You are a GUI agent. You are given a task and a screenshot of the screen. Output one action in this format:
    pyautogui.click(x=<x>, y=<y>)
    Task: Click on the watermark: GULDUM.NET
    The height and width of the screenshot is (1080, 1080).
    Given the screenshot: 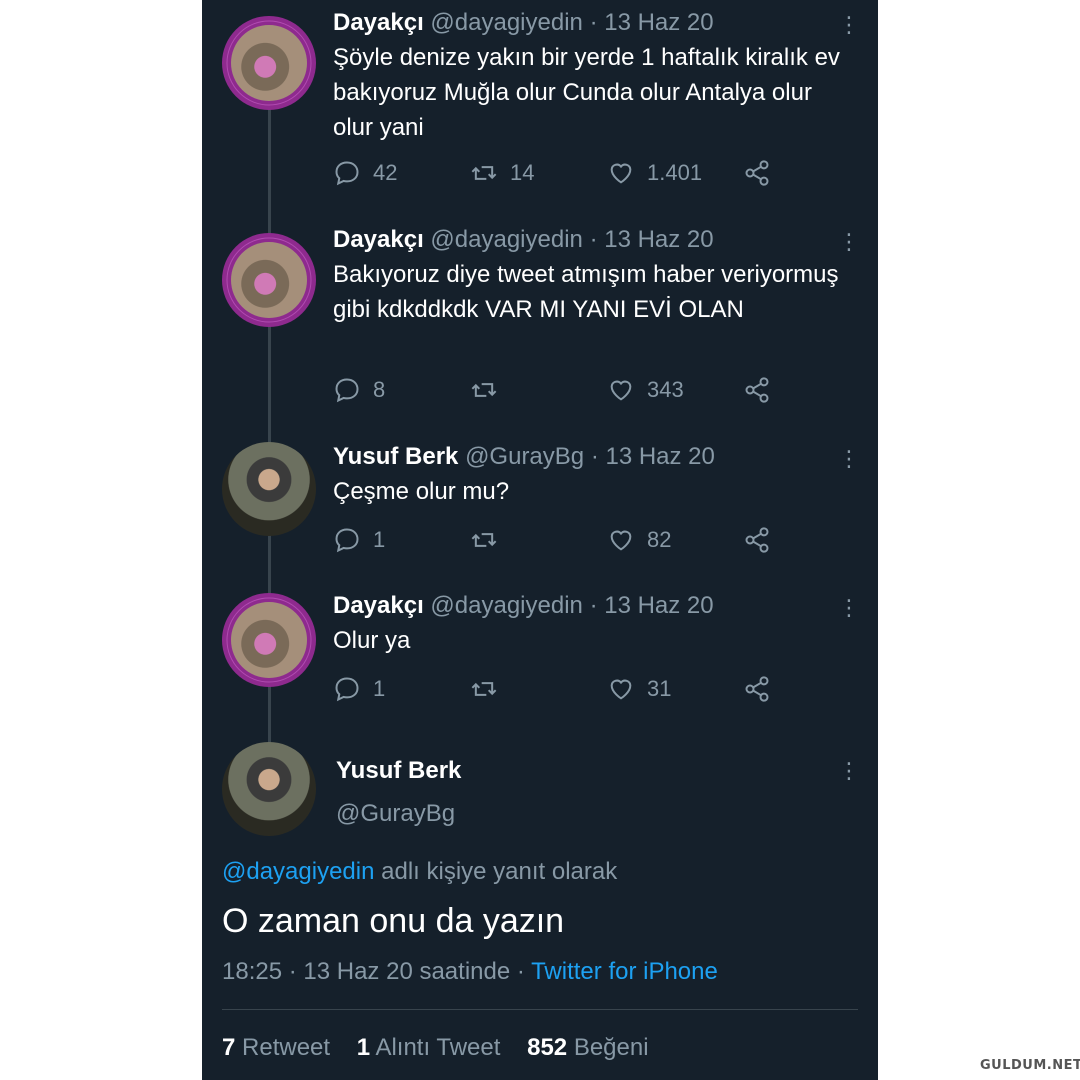 What is the action you would take?
    pyautogui.click(x=1030, y=1065)
    